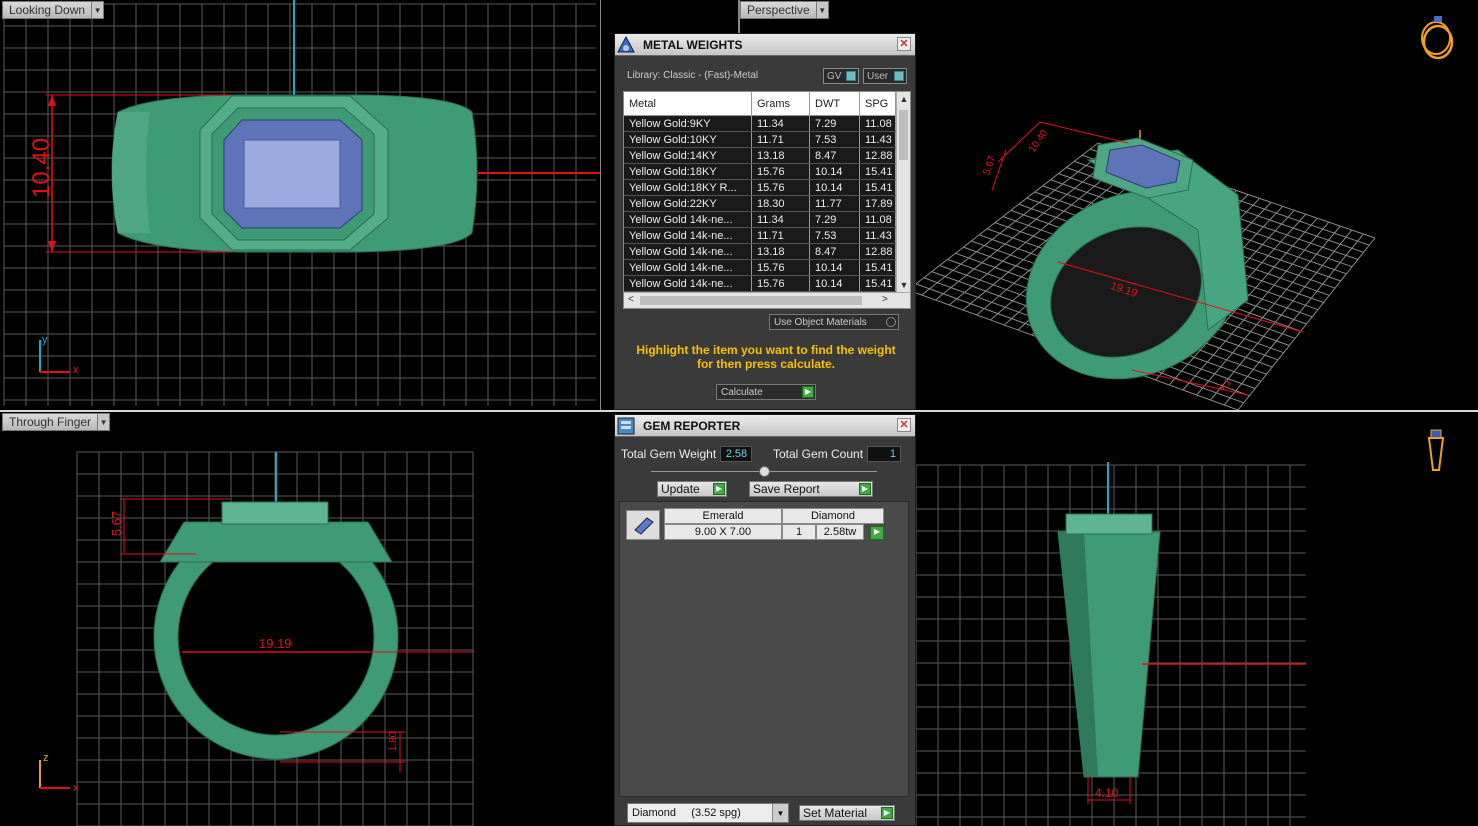 The width and height of the screenshot is (1478, 826). I want to click on table-cell: Yellow Gold:14KY, so click(688, 155).